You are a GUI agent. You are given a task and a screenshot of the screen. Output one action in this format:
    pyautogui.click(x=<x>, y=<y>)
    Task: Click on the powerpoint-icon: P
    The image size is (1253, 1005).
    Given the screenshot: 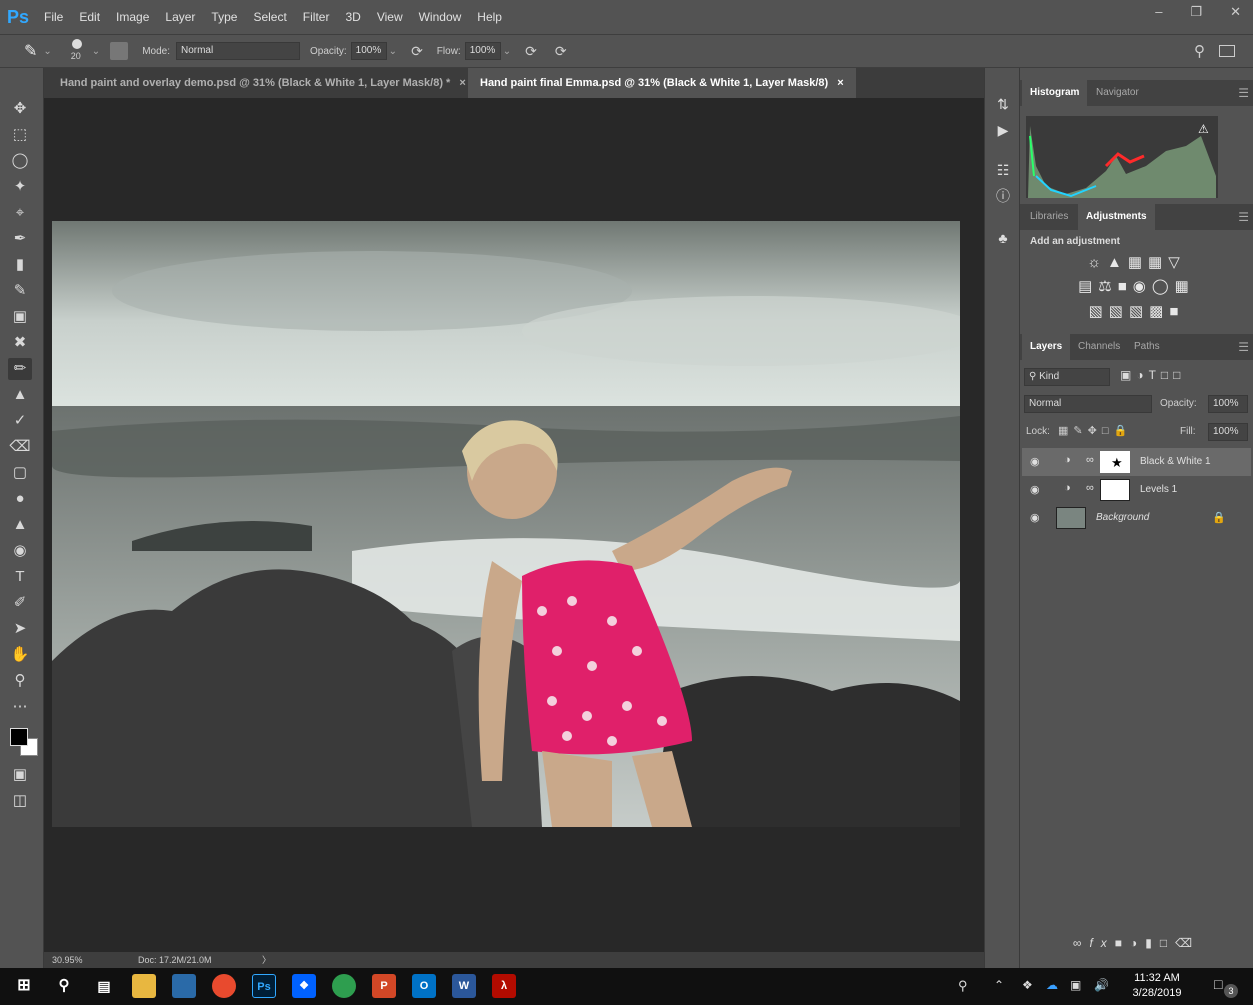 What is the action you would take?
    pyautogui.click(x=384, y=986)
    